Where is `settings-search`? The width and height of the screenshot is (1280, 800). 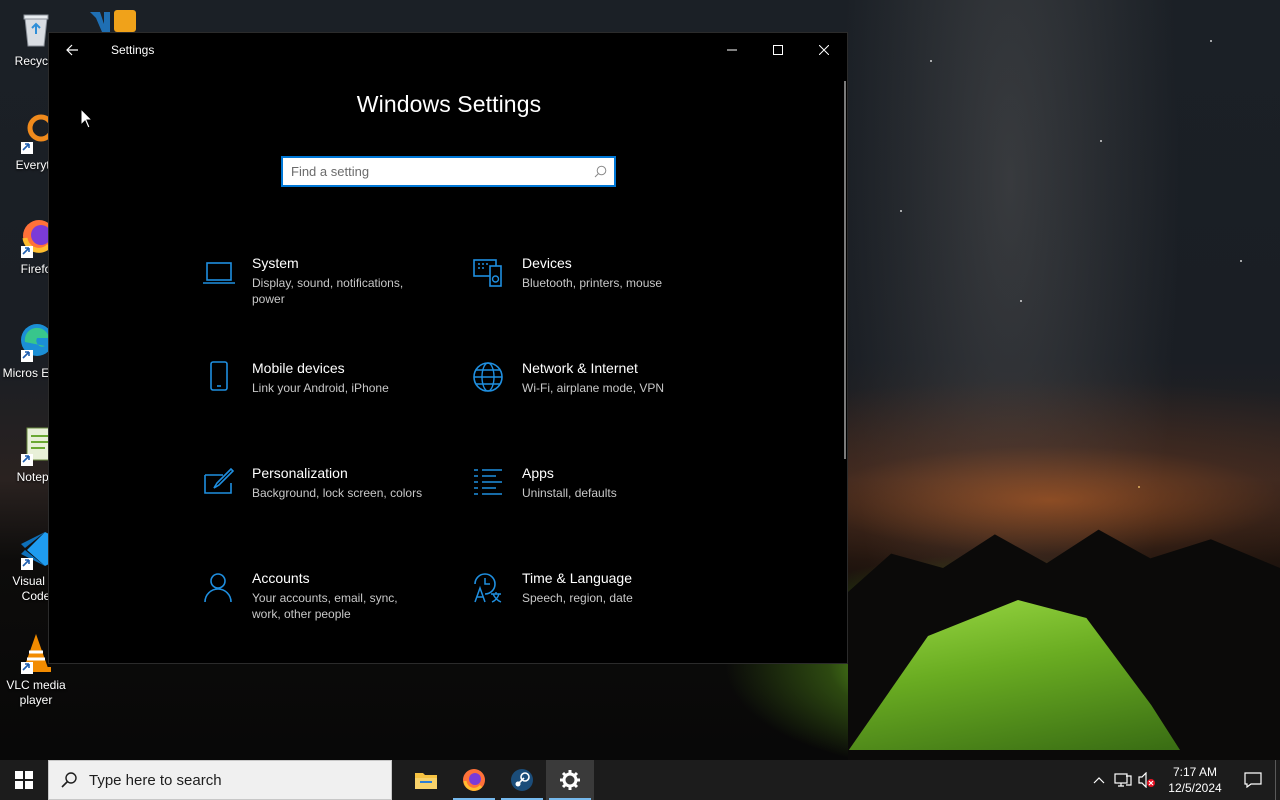 settings-search is located at coordinates (448, 171).